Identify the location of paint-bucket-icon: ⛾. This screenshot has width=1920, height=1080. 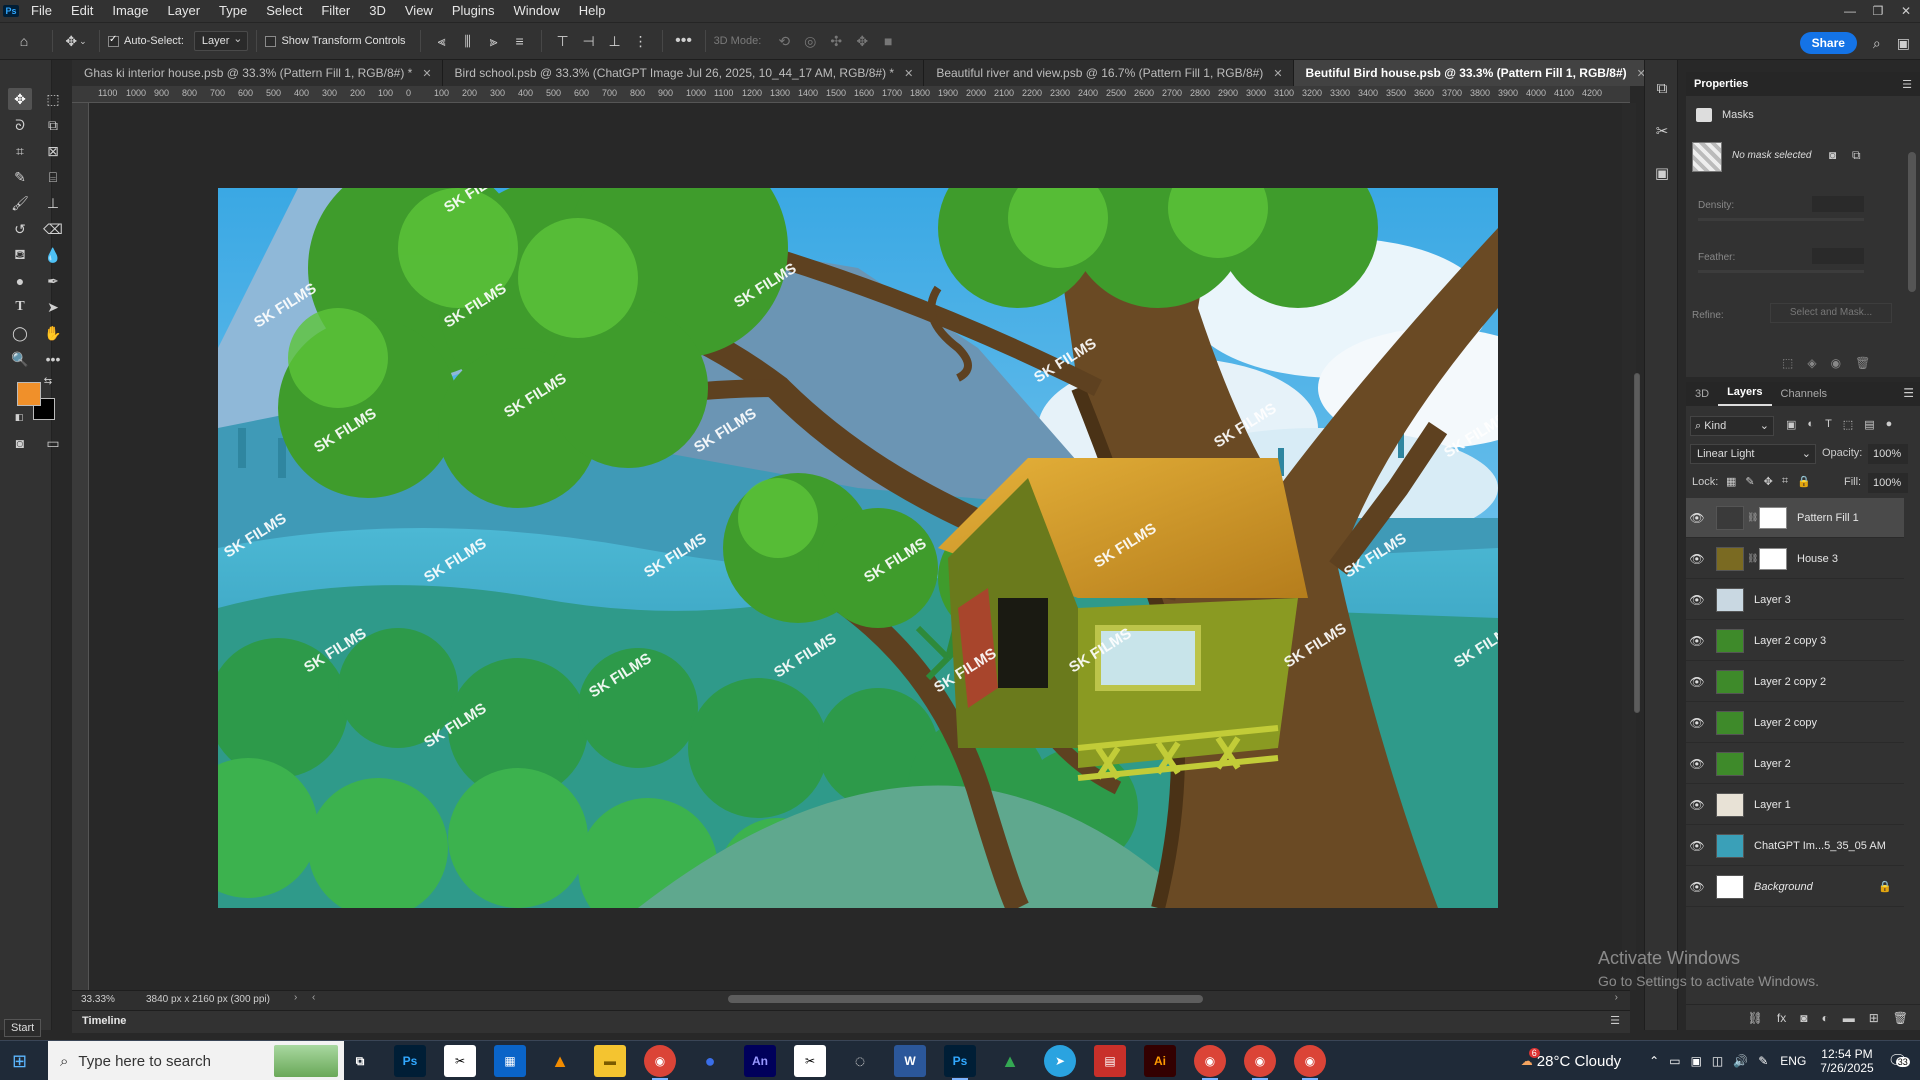
(20, 255).